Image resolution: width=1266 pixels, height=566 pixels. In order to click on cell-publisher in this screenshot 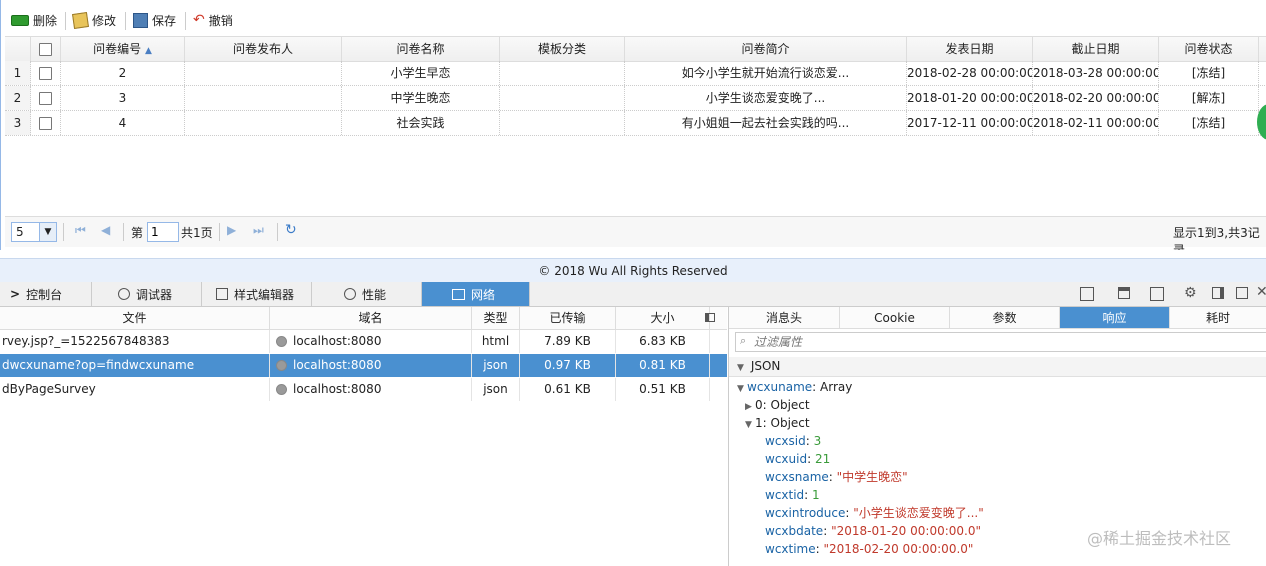, I will do `click(263, 73)`.